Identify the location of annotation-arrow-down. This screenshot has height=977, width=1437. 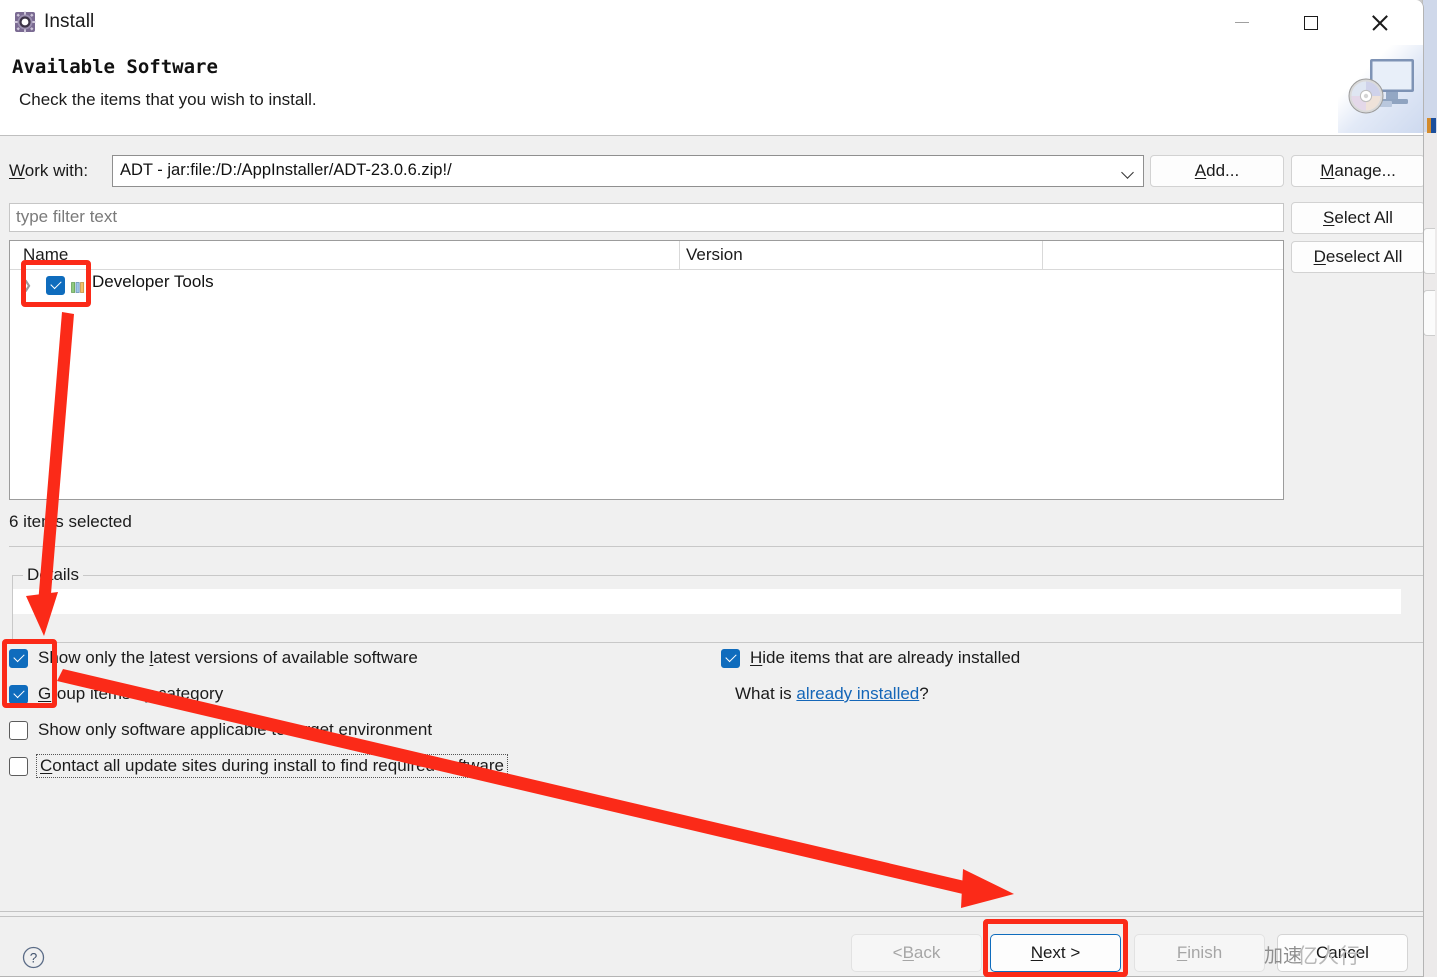
(50, 474).